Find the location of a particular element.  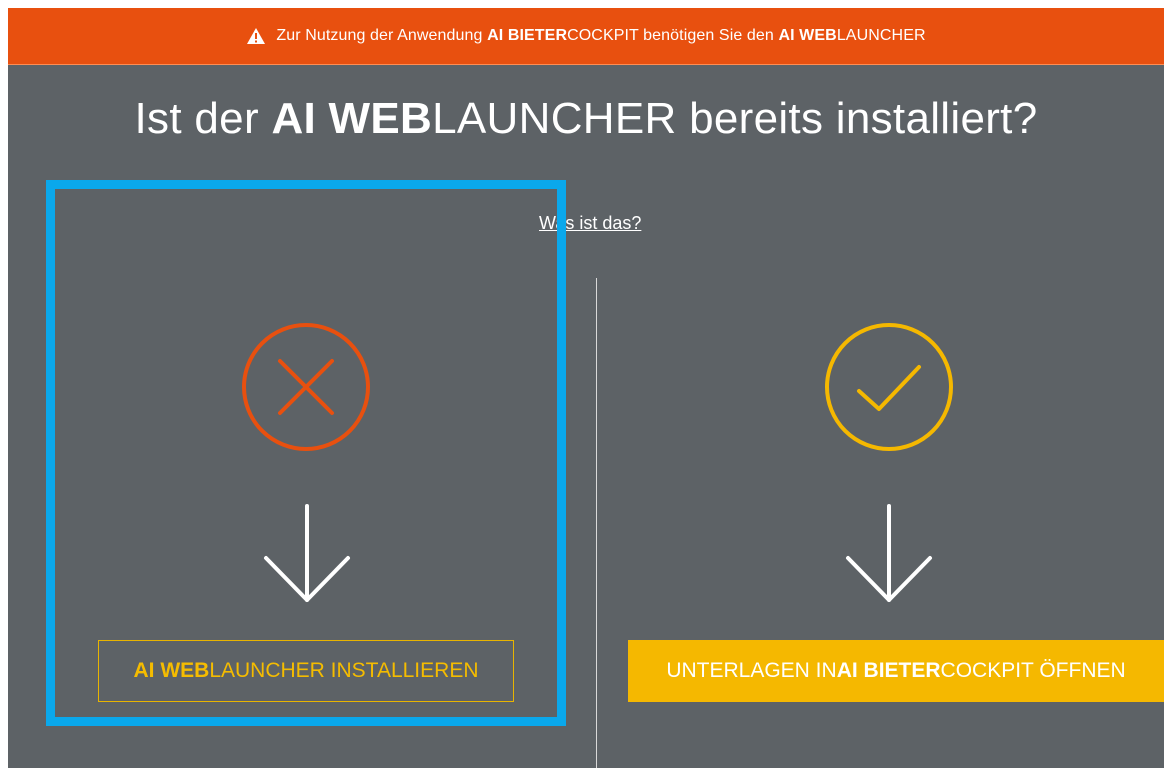

check-circle-icon is located at coordinates (889, 387).